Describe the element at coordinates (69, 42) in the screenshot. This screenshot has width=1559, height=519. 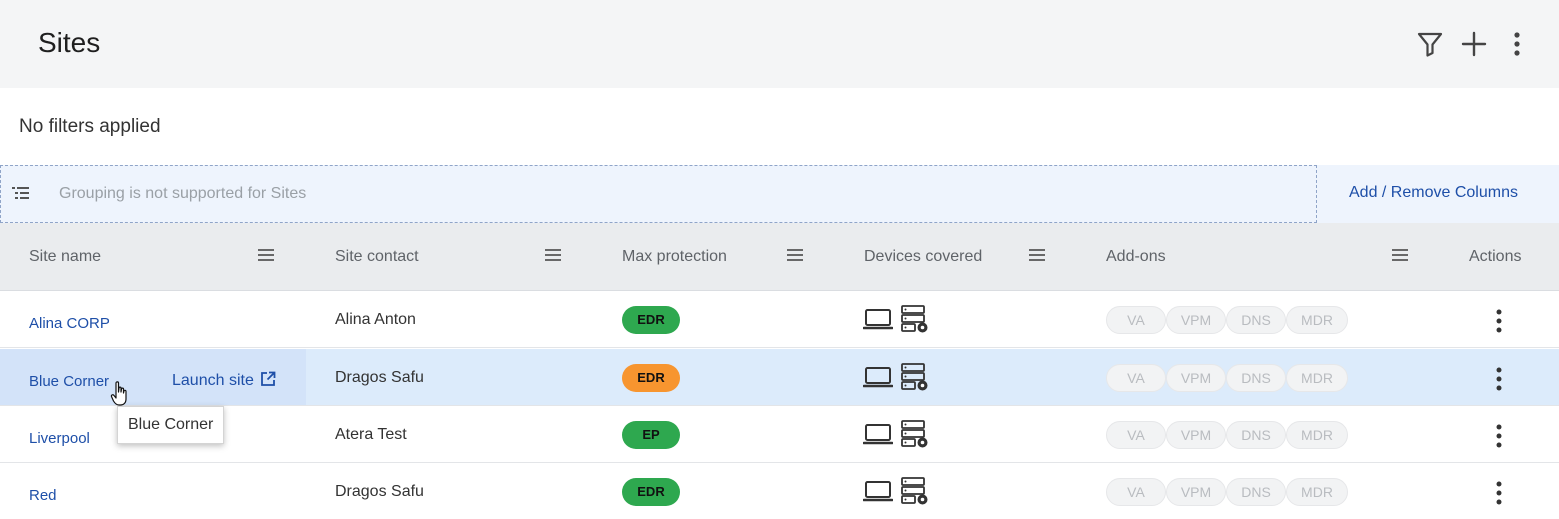
I see `page-title: Sites` at that location.